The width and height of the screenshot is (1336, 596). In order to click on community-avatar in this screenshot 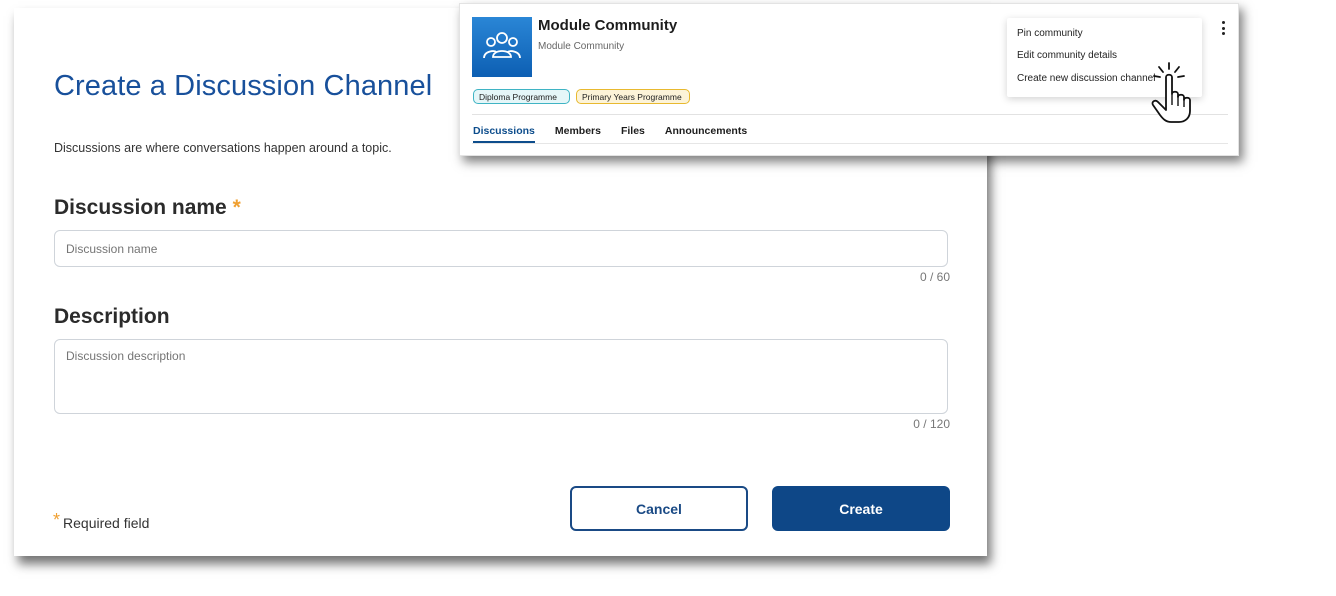, I will do `click(502, 47)`.